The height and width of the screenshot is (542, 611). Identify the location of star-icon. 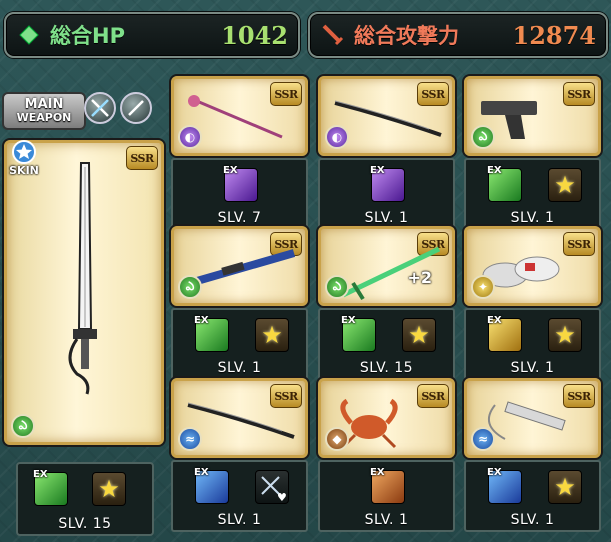
(24, 152).